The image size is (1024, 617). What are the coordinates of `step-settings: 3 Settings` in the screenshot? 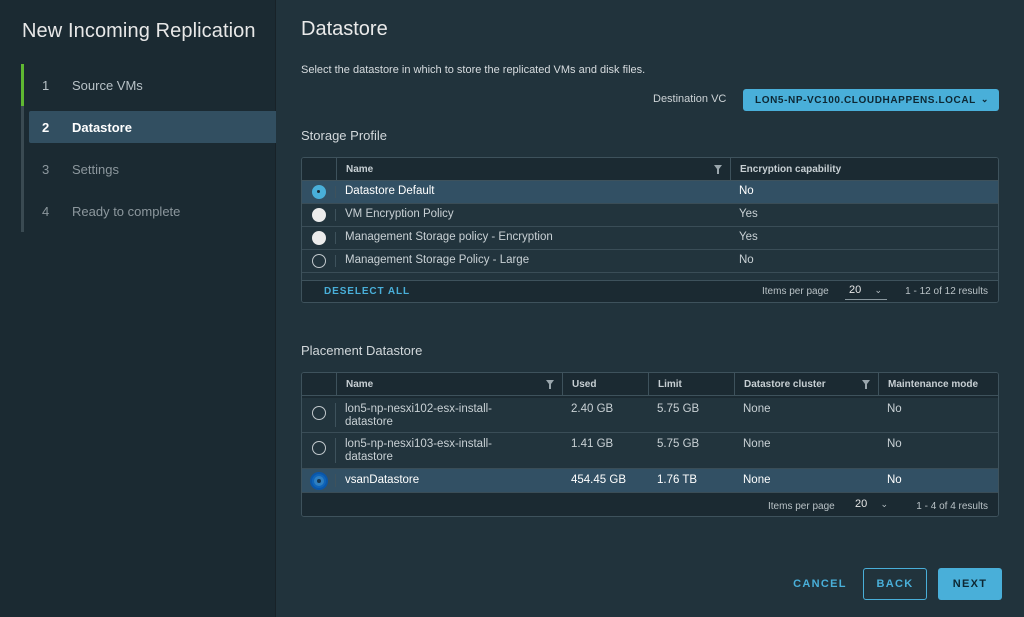 It's located at (152, 169).